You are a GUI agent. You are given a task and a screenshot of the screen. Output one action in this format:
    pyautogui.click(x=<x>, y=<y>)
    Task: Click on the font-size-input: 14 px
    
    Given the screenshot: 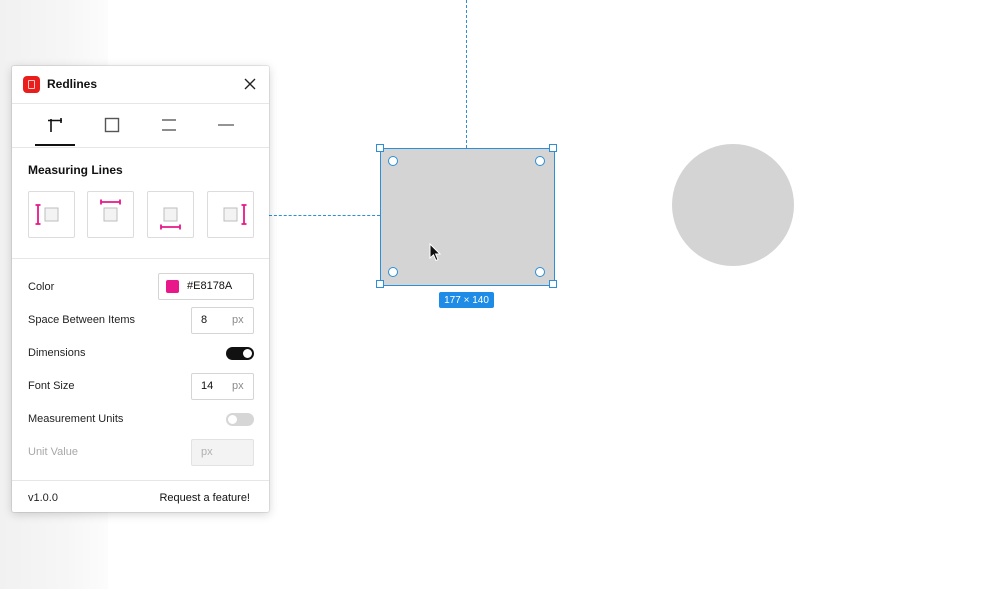 What is the action you would take?
    pyautogui.click(x=222, y=386)
    